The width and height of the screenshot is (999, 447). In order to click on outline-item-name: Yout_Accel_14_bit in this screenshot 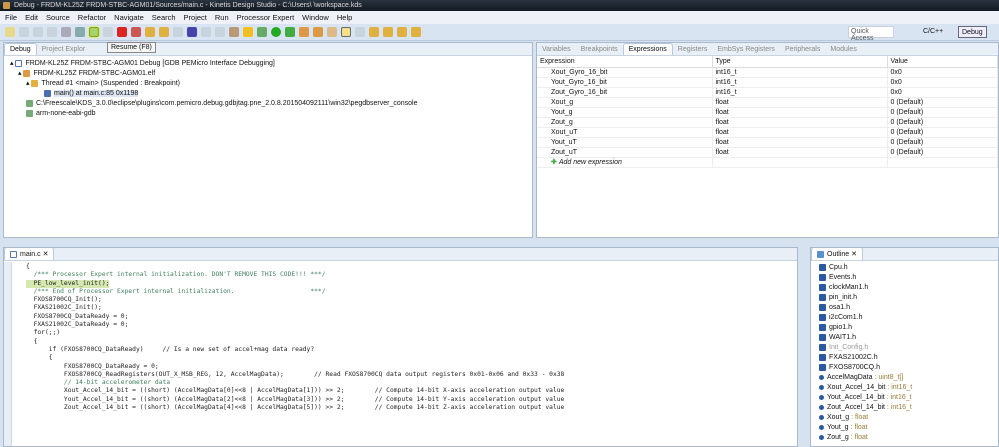, I will do `click(856, 397)`.